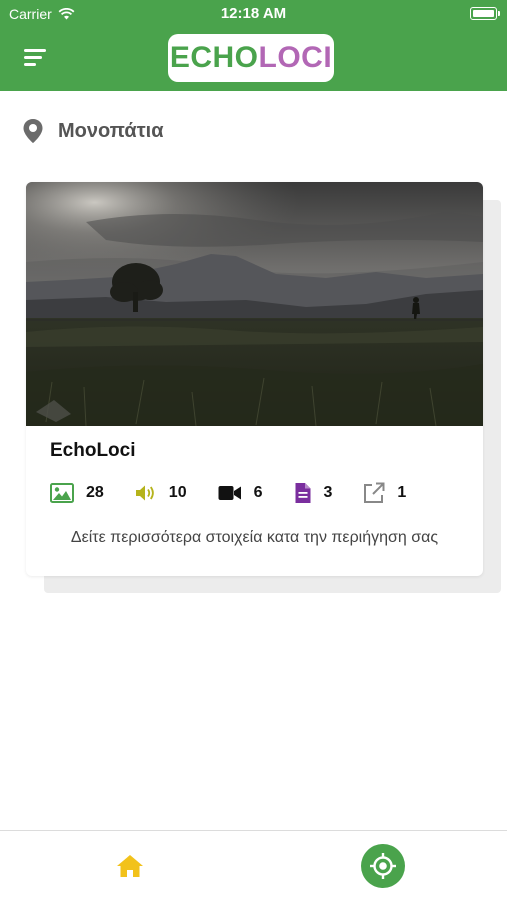 The image size is (507, 900). I want to click on app-header: Carrier 12:18 AM ECHO LOCI, so click(253, 45).